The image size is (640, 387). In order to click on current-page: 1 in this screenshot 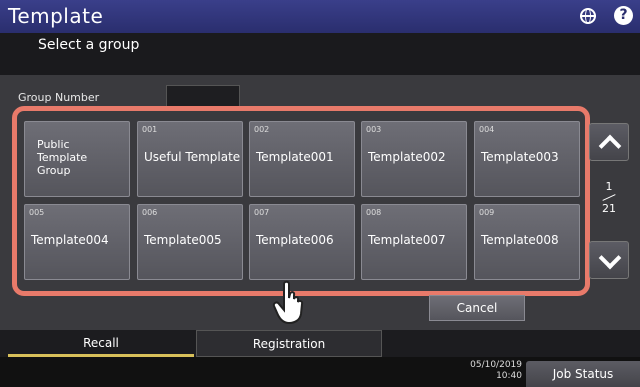, I will do `click(609, 186)`.